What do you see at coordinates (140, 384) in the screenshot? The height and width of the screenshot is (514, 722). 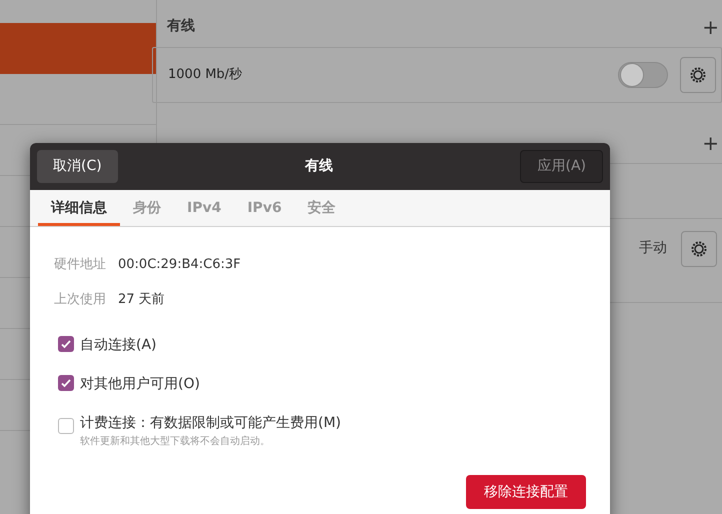 I see `checkbox-label: 对其他用户可用(O)` at bounding box center [140, 384].